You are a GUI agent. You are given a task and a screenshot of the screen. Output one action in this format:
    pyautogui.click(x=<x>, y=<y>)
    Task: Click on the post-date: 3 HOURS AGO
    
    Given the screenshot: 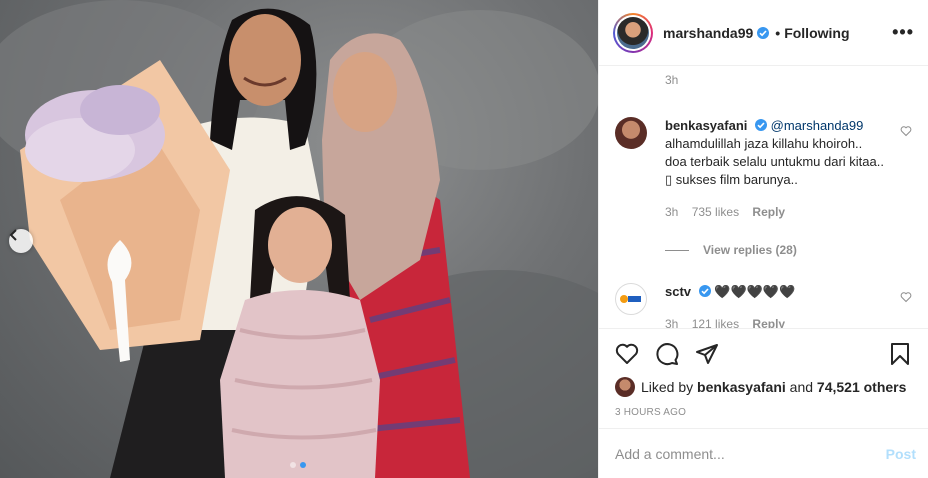 What is the action you would take?
    pyautogui.click(x=763, y=412)
    